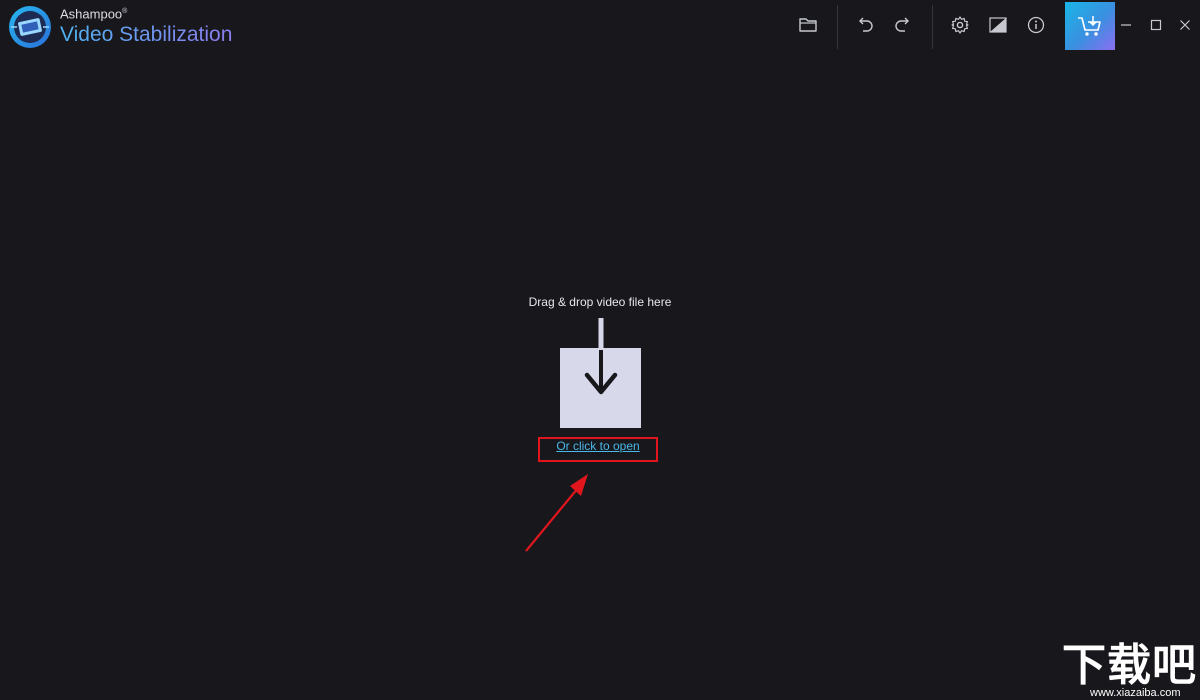 The width and height of the screenshot is (1200, 700). Describe the element at coordinates (598, 448) in the screenshot. I see `open-file-link: Or click to open` at that location.